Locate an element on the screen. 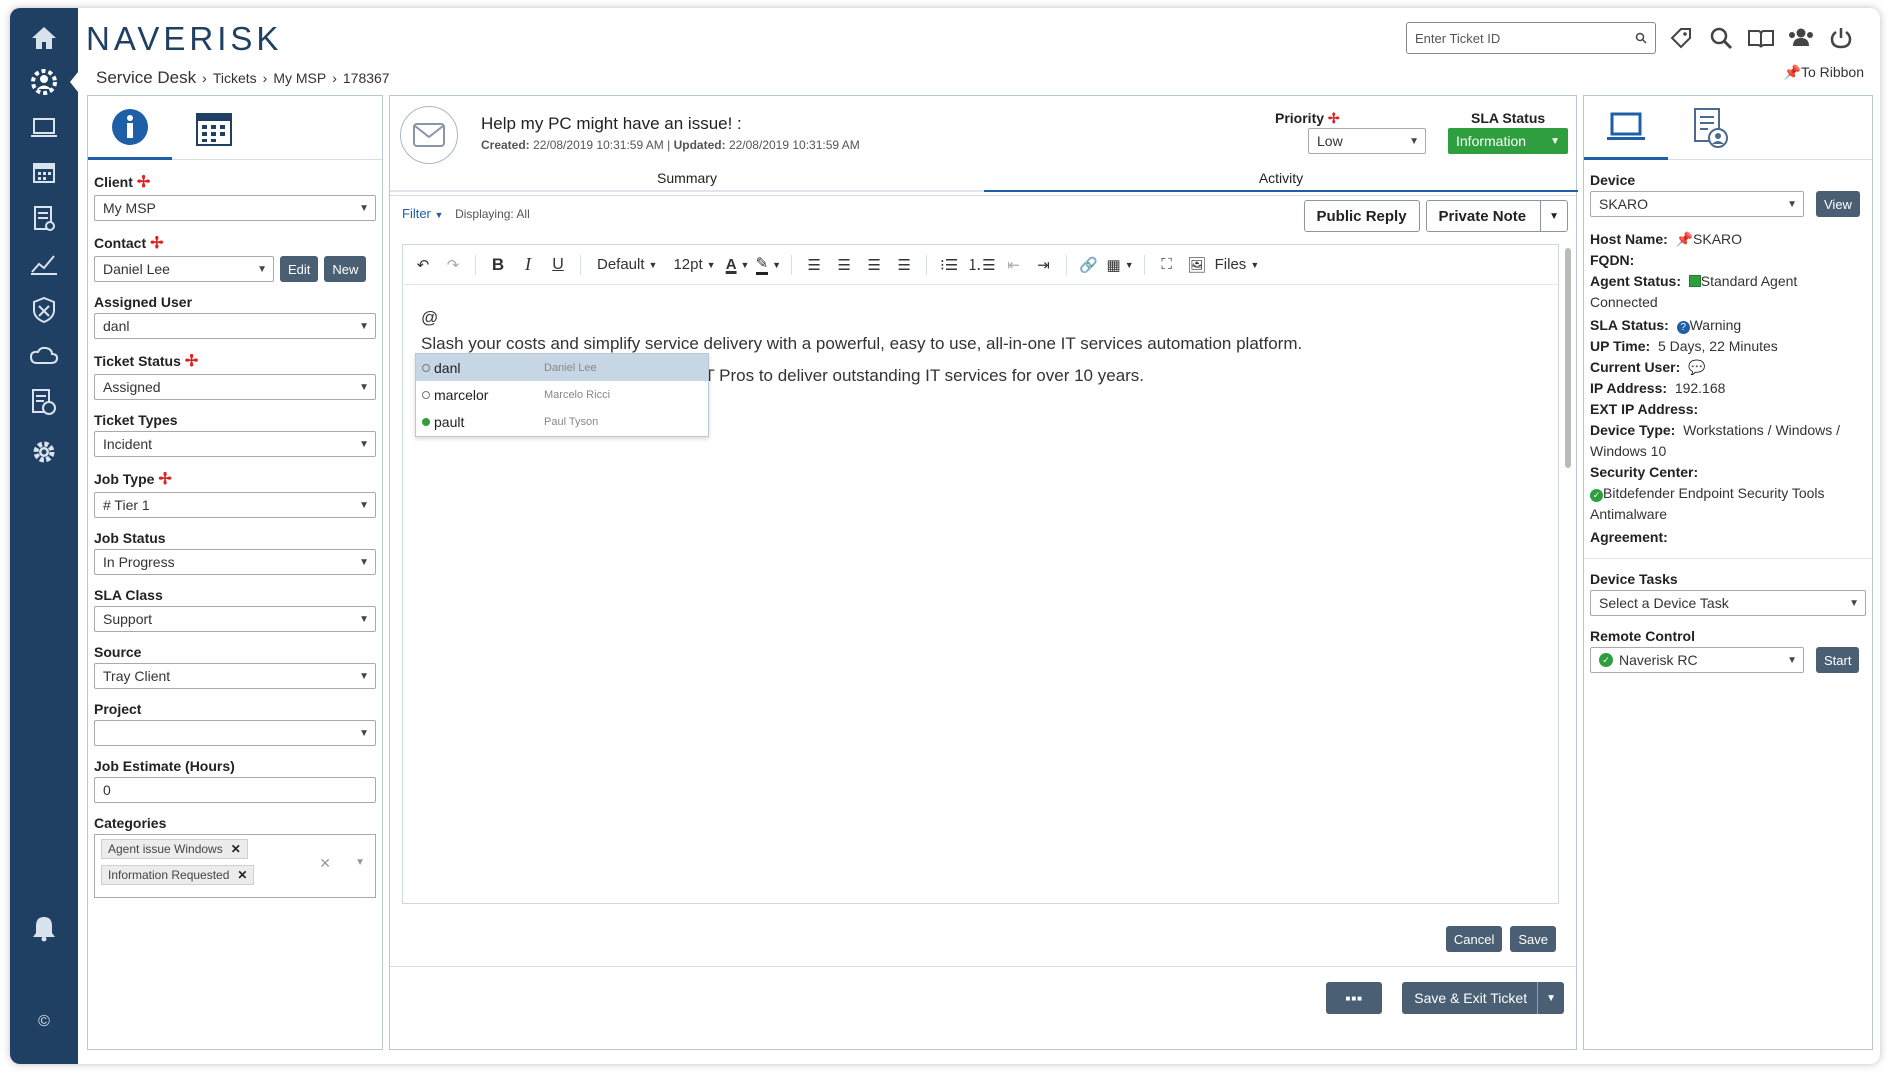 The width and height of the screenshot is (1890, 1080). public-reply-button: Public Reply is located at coordinates (1361, 216).